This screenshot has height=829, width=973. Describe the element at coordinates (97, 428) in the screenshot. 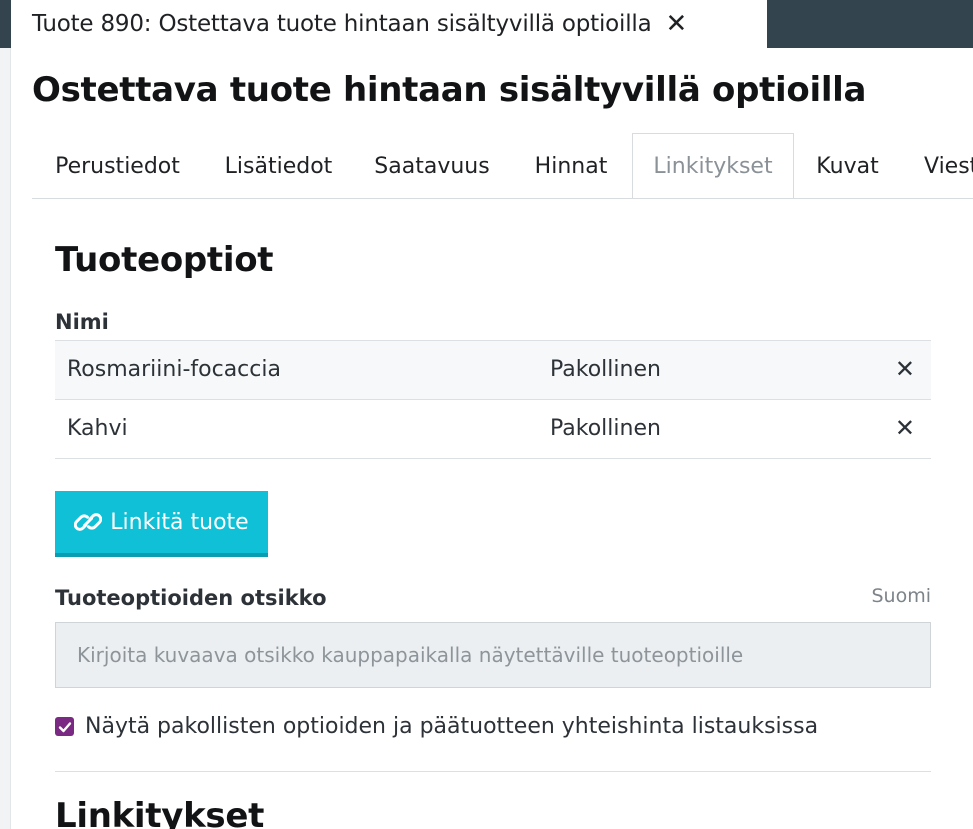

I see `option-name: Kahvi` at that location.